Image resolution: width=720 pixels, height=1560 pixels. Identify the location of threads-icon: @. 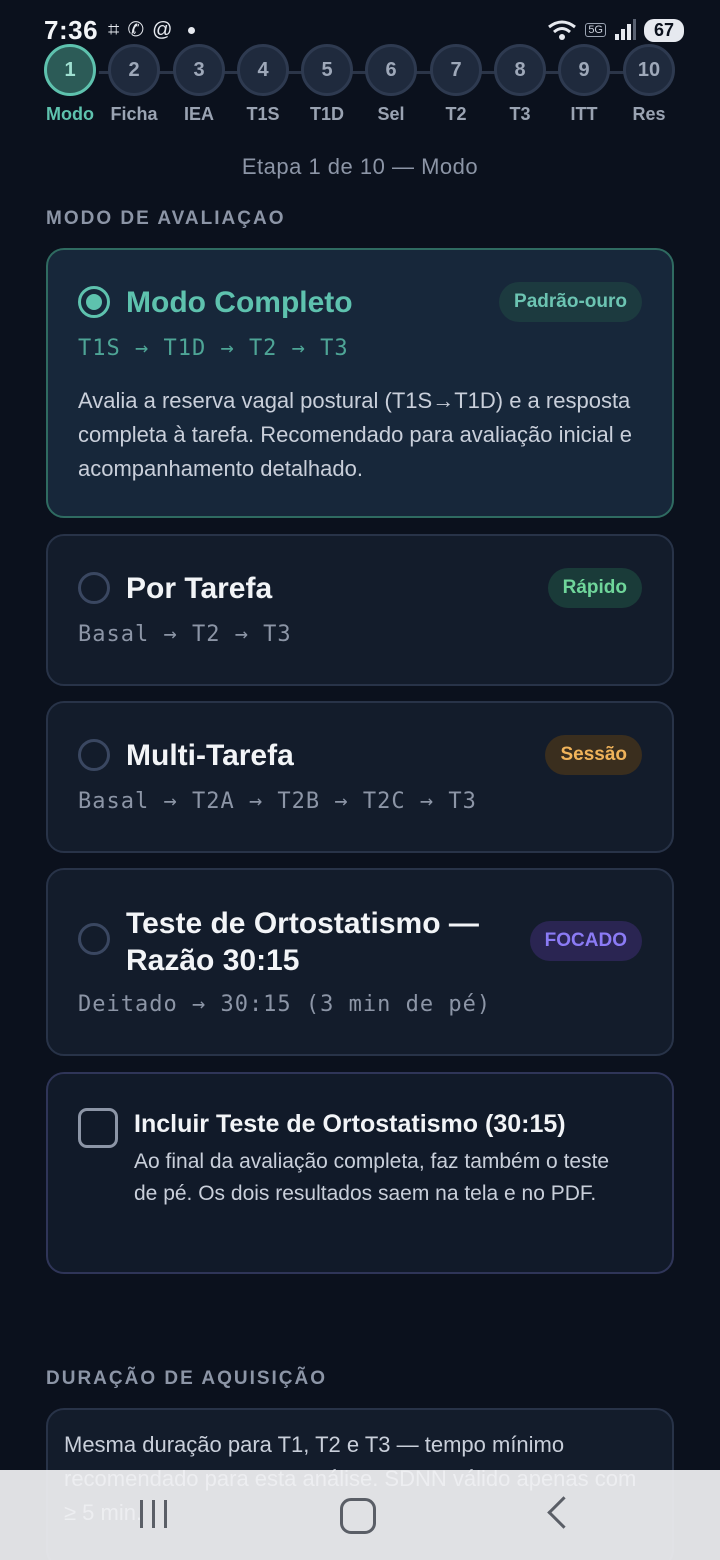
(162, 30).